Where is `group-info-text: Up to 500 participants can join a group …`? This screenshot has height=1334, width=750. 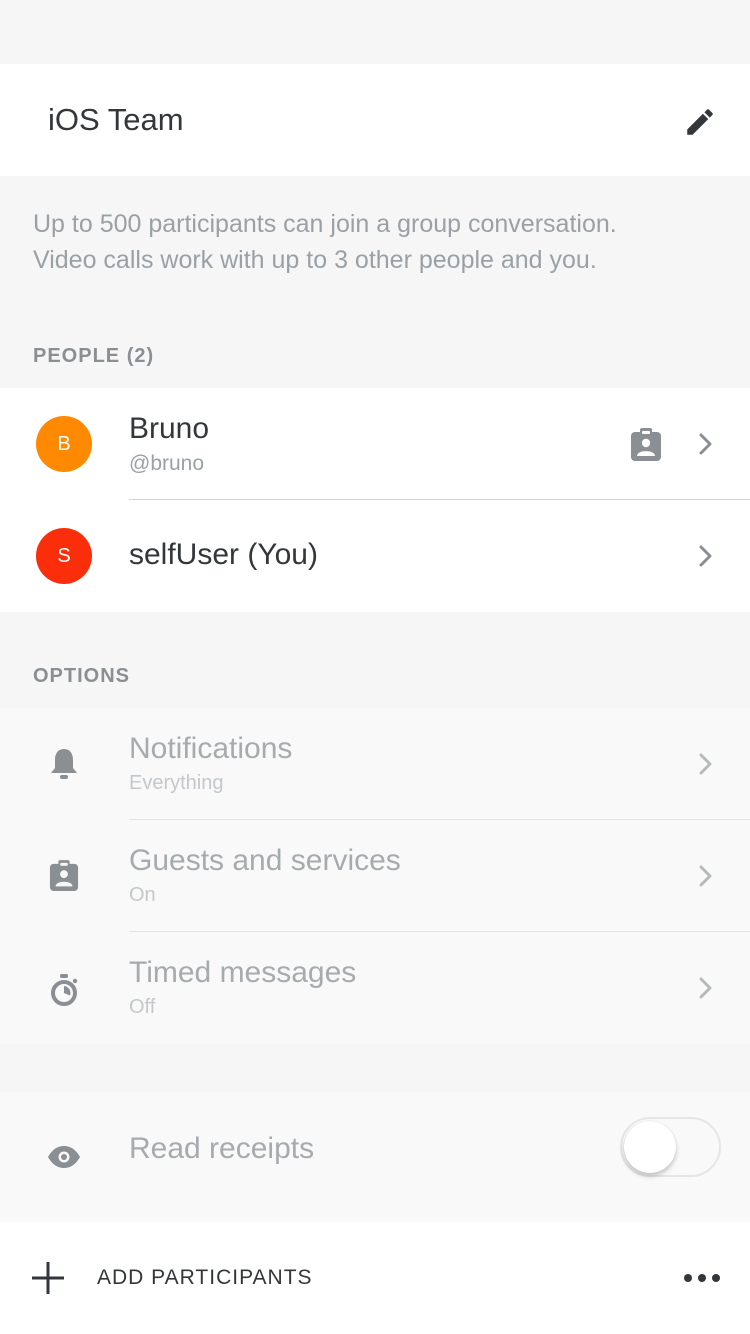 group-info-text: Up to 500 participants can join a group … is located at coordinates (378, 242).